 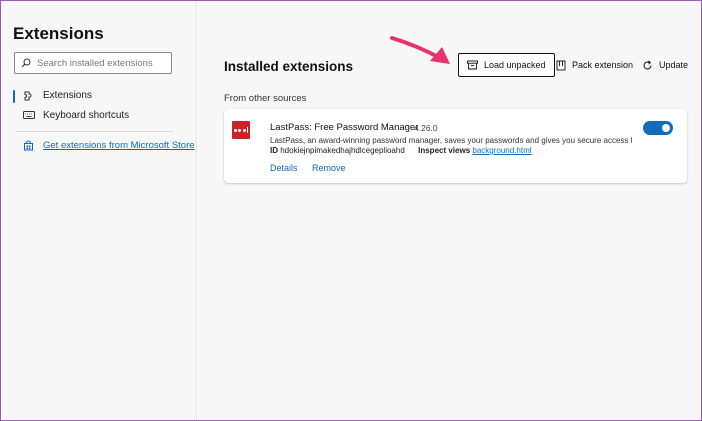 I want to click on load-unpacked-button: Load unpacked, so click(x=506, y=65).